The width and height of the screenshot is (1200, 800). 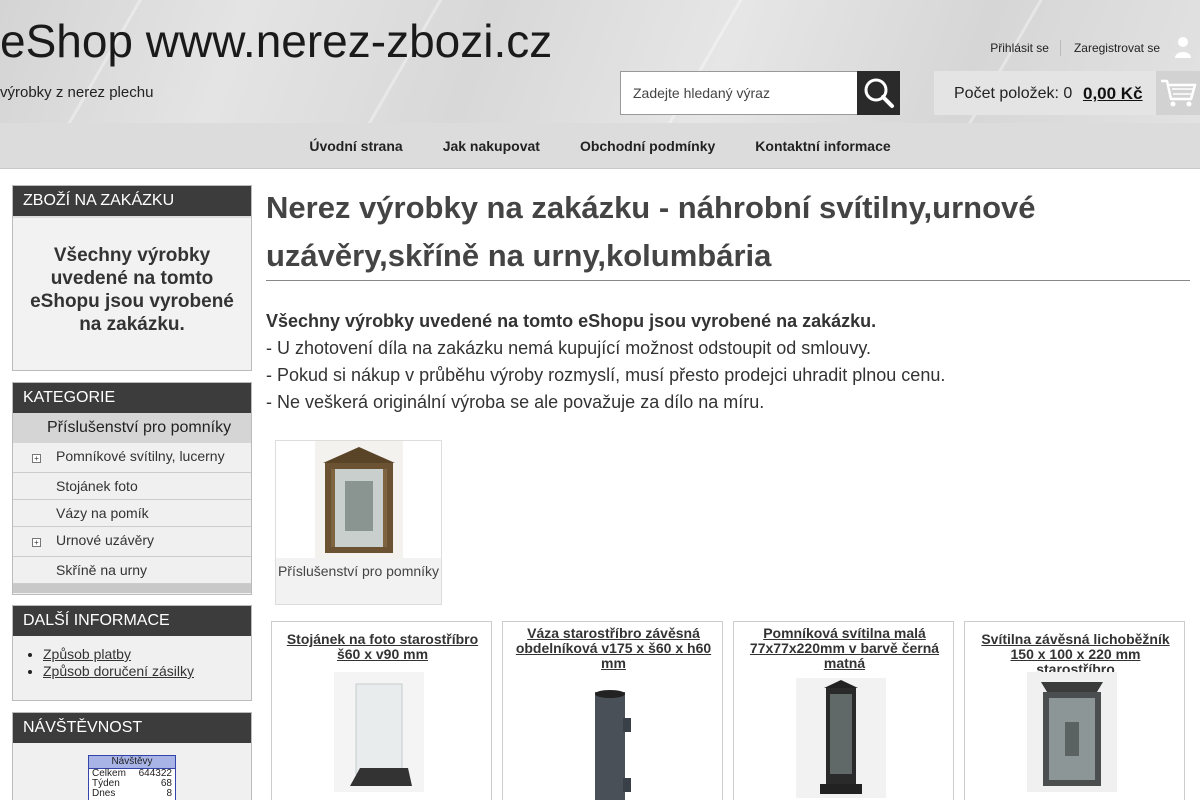 What do you see at coordinates (1060, 48) in the screenshot?
I see `auth-divider` at bounding box center [1060, 48].